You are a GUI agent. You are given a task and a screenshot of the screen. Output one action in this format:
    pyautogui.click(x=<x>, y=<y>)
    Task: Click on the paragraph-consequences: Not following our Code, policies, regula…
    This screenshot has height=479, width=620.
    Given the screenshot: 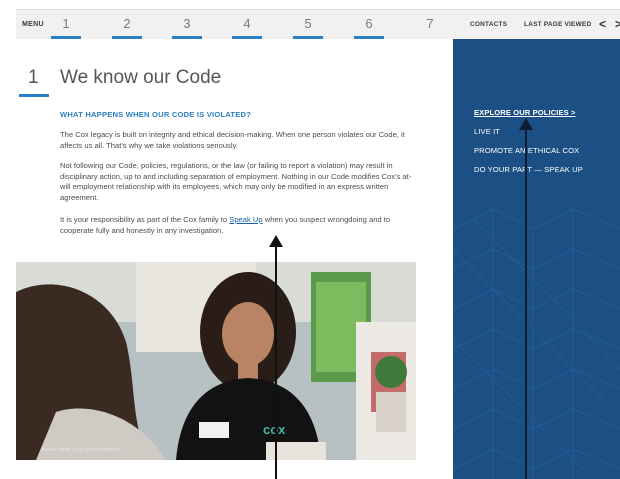 What is the action you would take?
    pyautogui.click(x=236, y=181)
    